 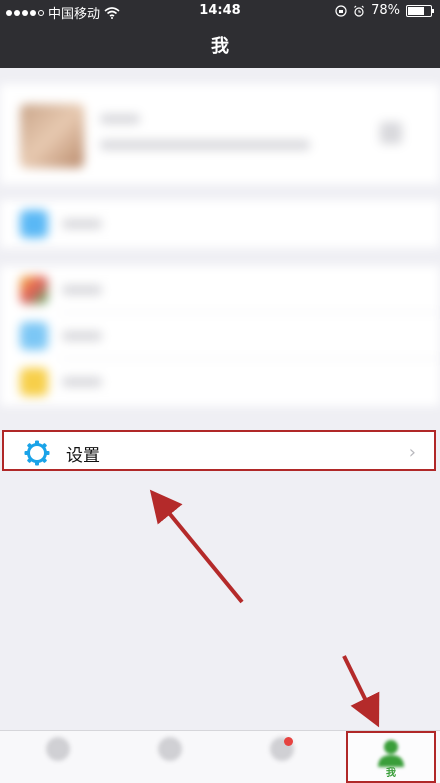 I want to click on person-icon, so click(x=391, y=753).